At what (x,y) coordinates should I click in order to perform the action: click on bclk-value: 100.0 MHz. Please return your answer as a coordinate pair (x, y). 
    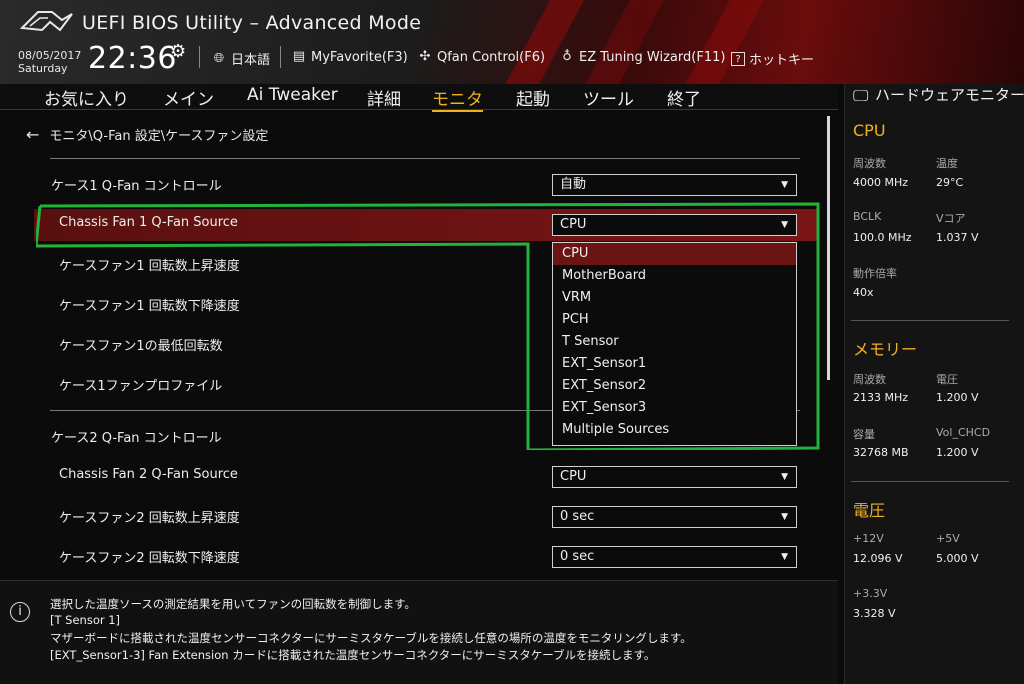
    Looking at the image, I should click on (882, 237).